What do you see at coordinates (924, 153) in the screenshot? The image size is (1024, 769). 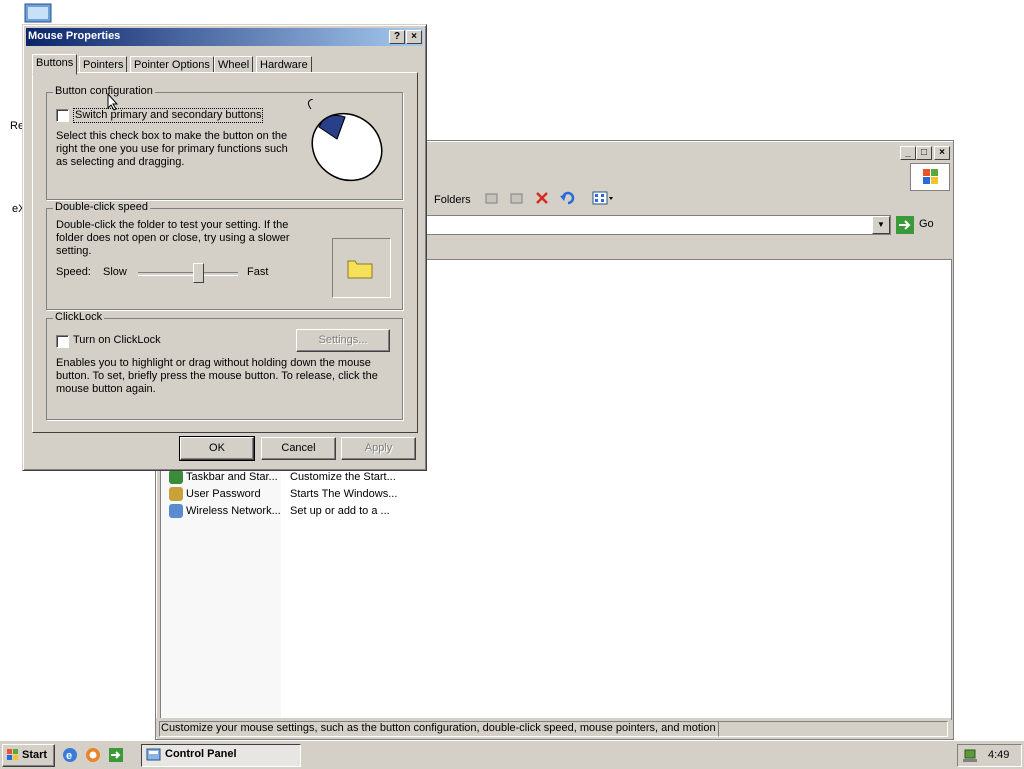 I see `maximize-button: □` at bounding box center [924, 153].